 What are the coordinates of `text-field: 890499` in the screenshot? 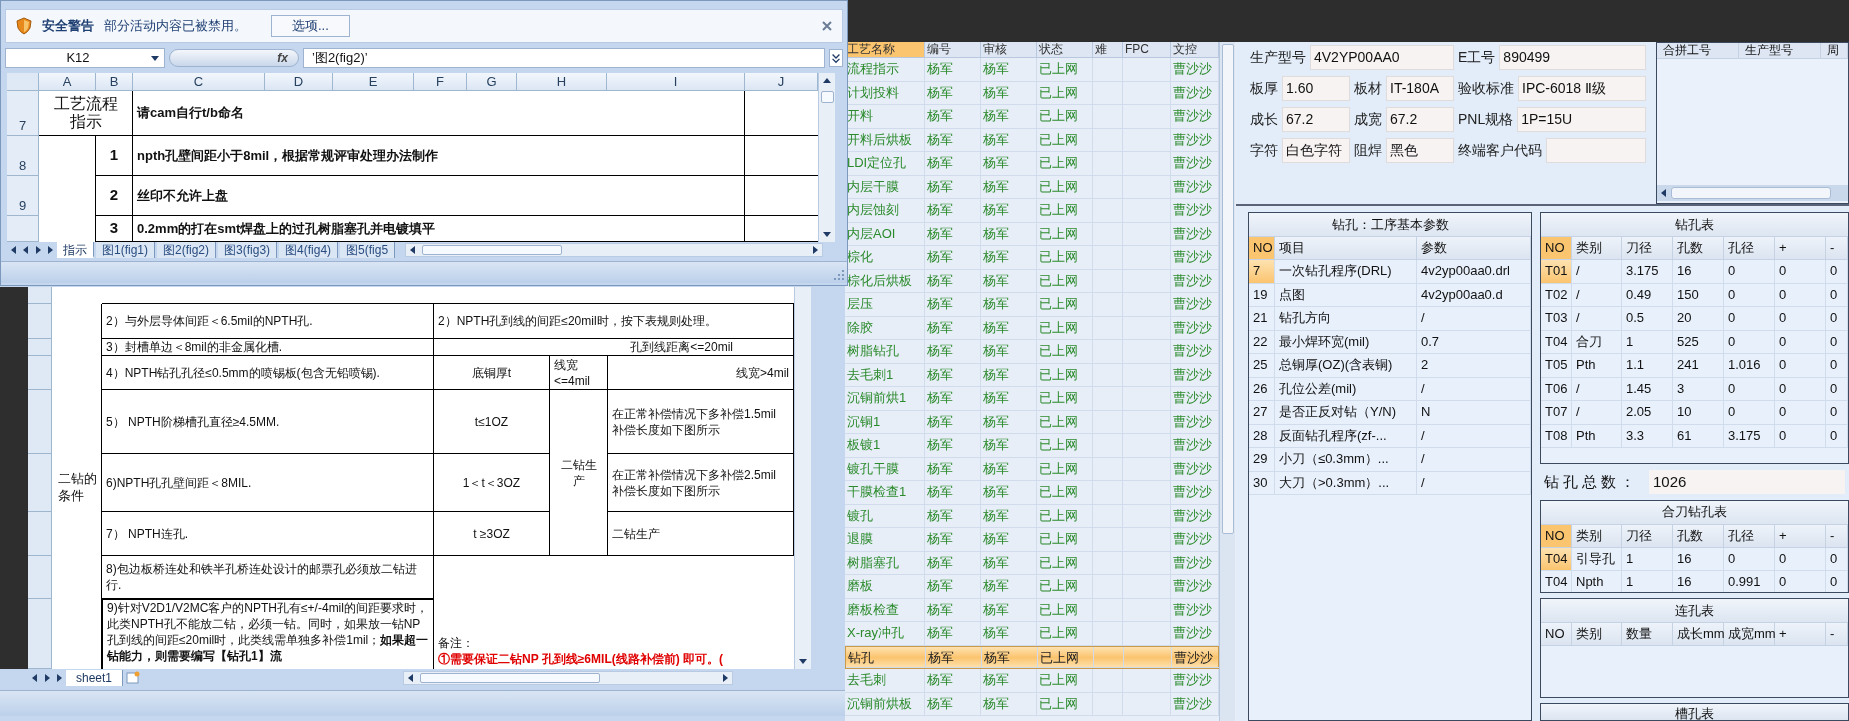 It's located at (1572, 57).